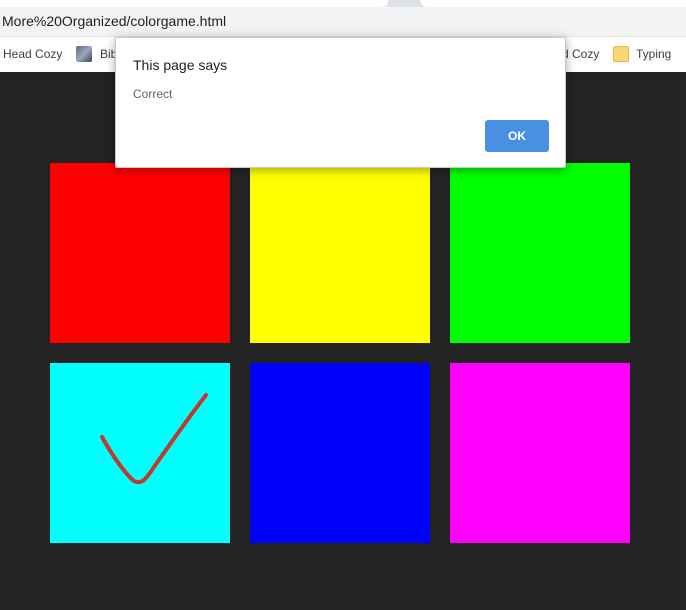 The width and height of the screenshot is (686, 610). Describe the element at coordinates (180, 65) in the screenshot. I see `dialog-title: This page says` at that location.